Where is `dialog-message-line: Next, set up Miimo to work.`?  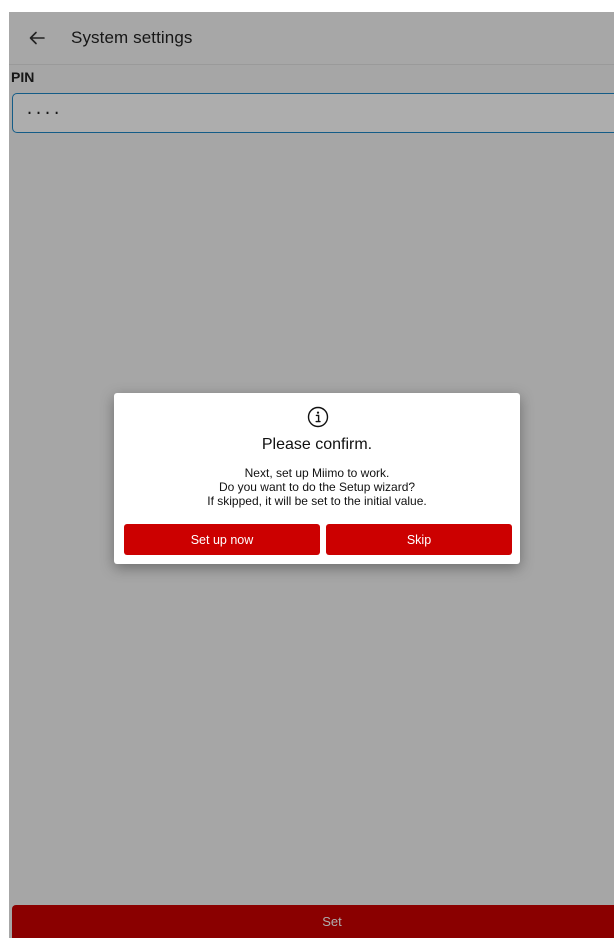
dialog-message-line: Next, set up Miimo to work. is located at coordinates (317, 473).